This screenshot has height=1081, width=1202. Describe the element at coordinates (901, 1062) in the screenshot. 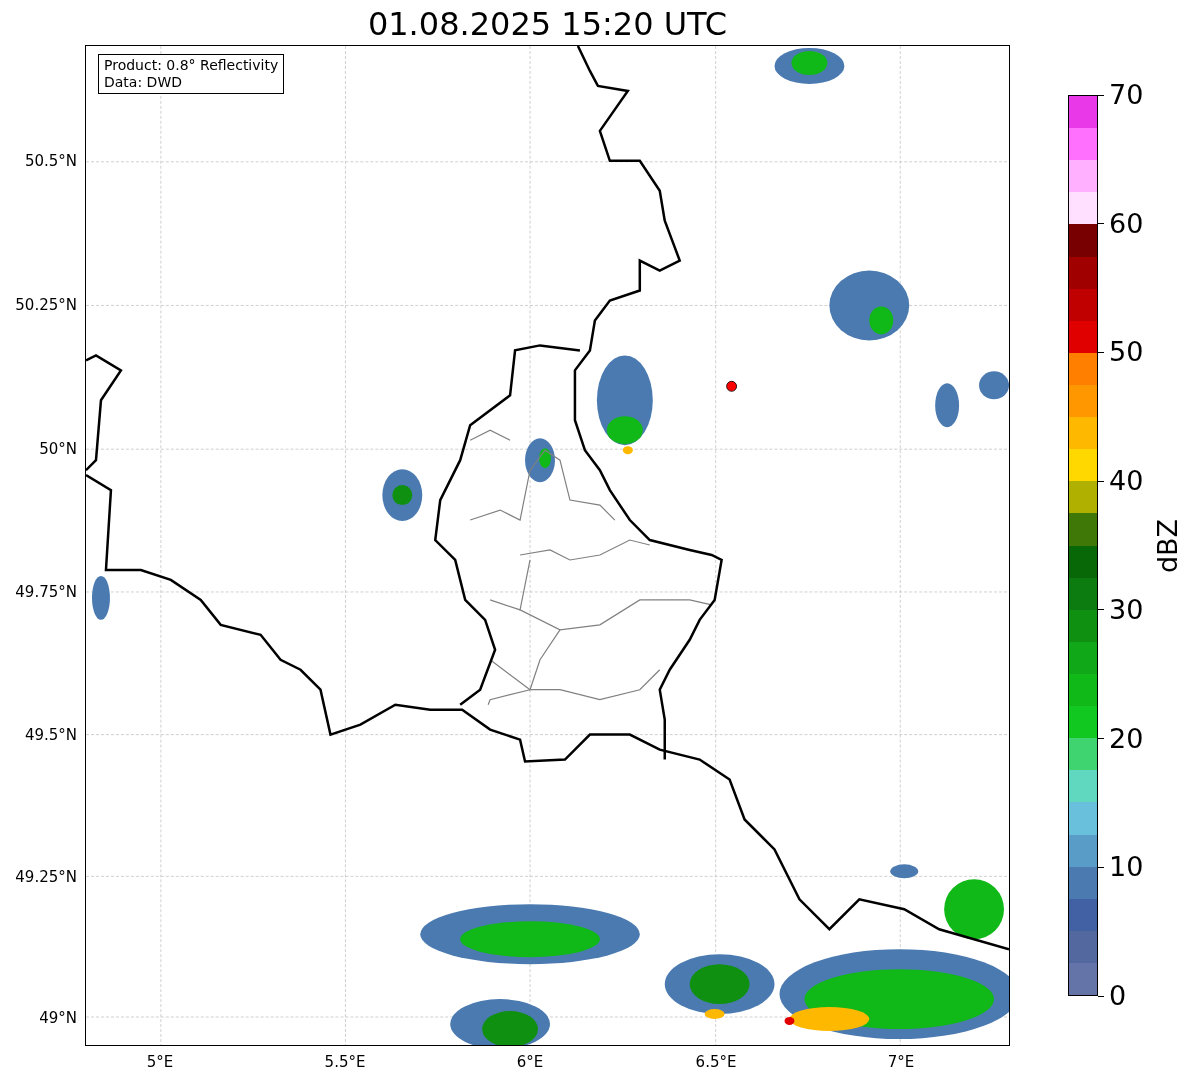

I see `longitude-label: 7°E` at that location.